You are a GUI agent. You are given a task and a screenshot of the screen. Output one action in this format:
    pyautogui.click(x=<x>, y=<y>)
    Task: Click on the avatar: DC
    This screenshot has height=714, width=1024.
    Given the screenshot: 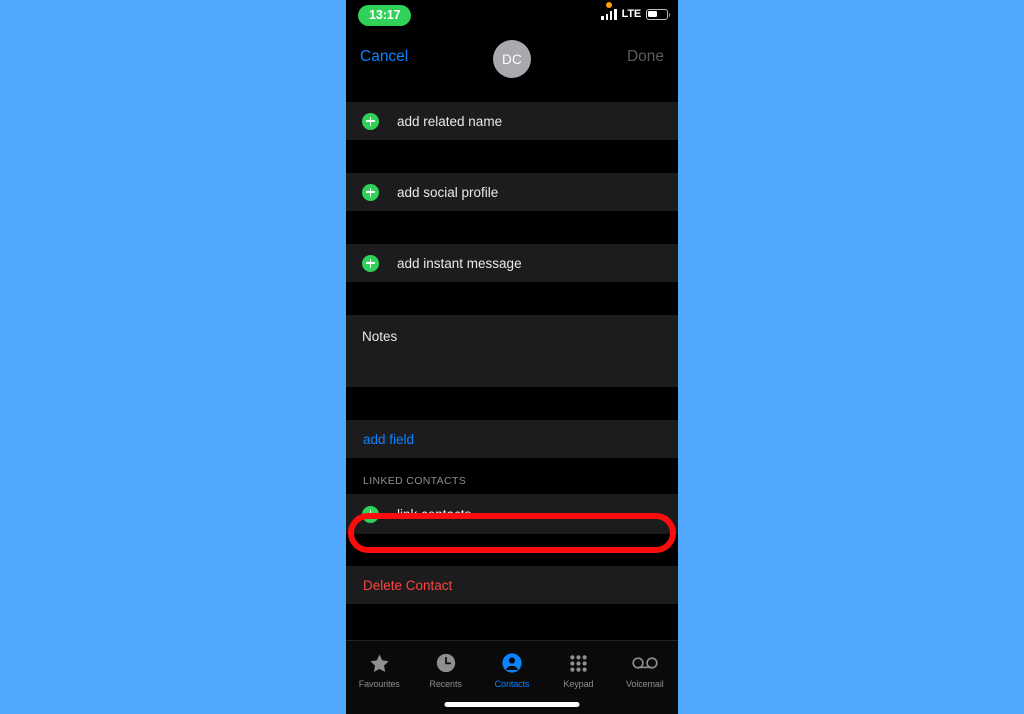 What is the action you would take?
    pyautogui.click(x=512, y=59)
    